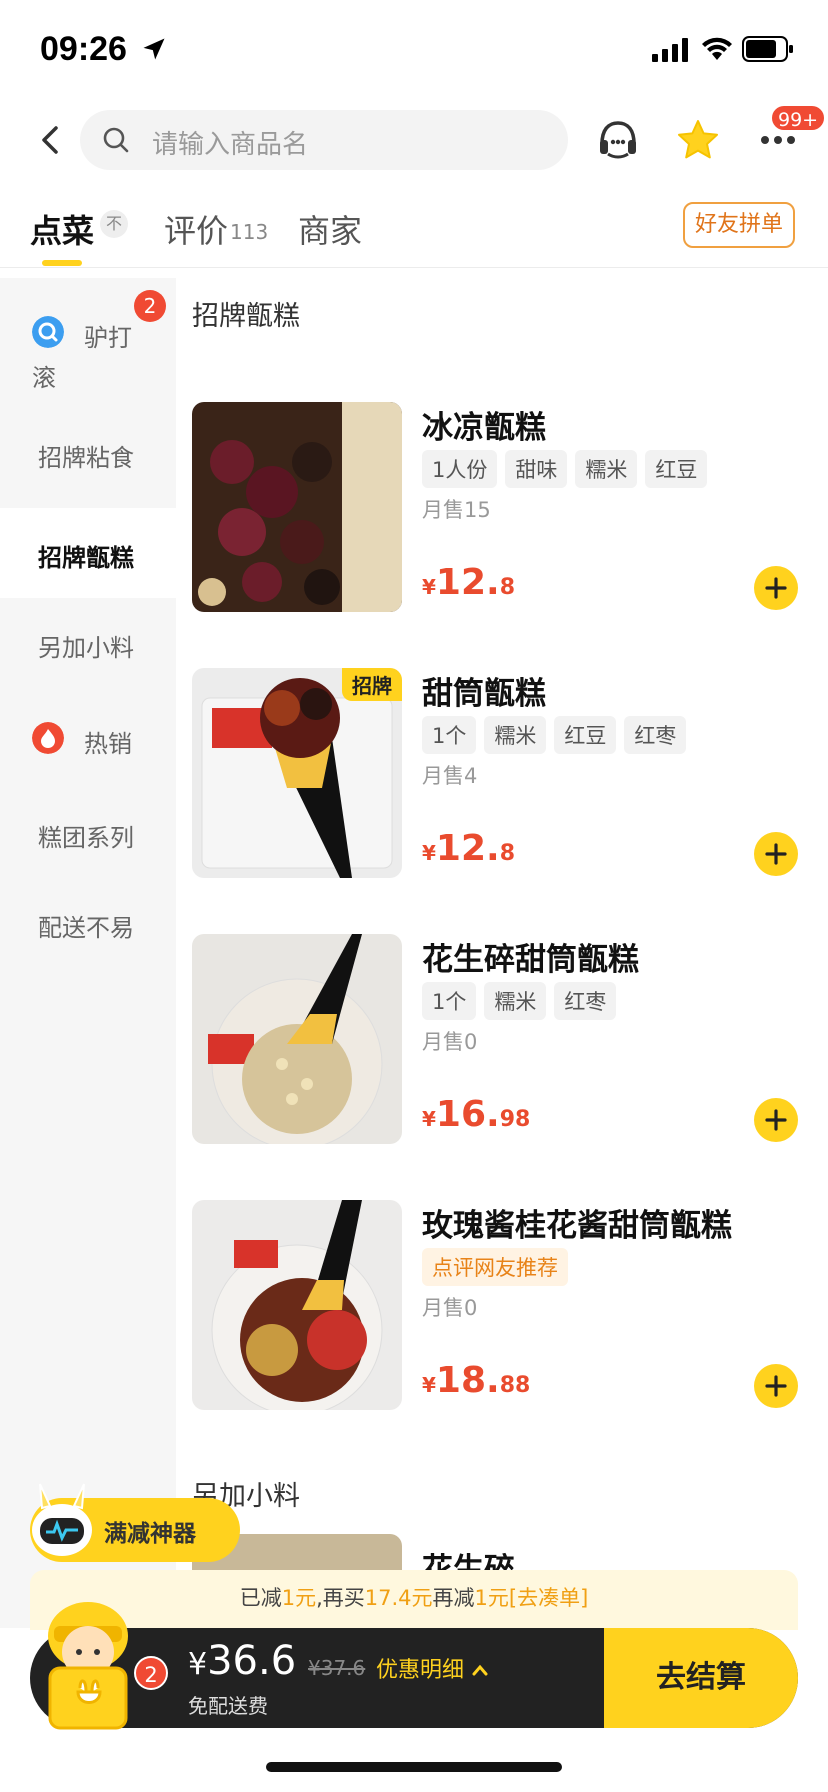 The width and height of the screenshot is (828, 1792). I want to click on signature-badge: 招牌, so click(372, 684).